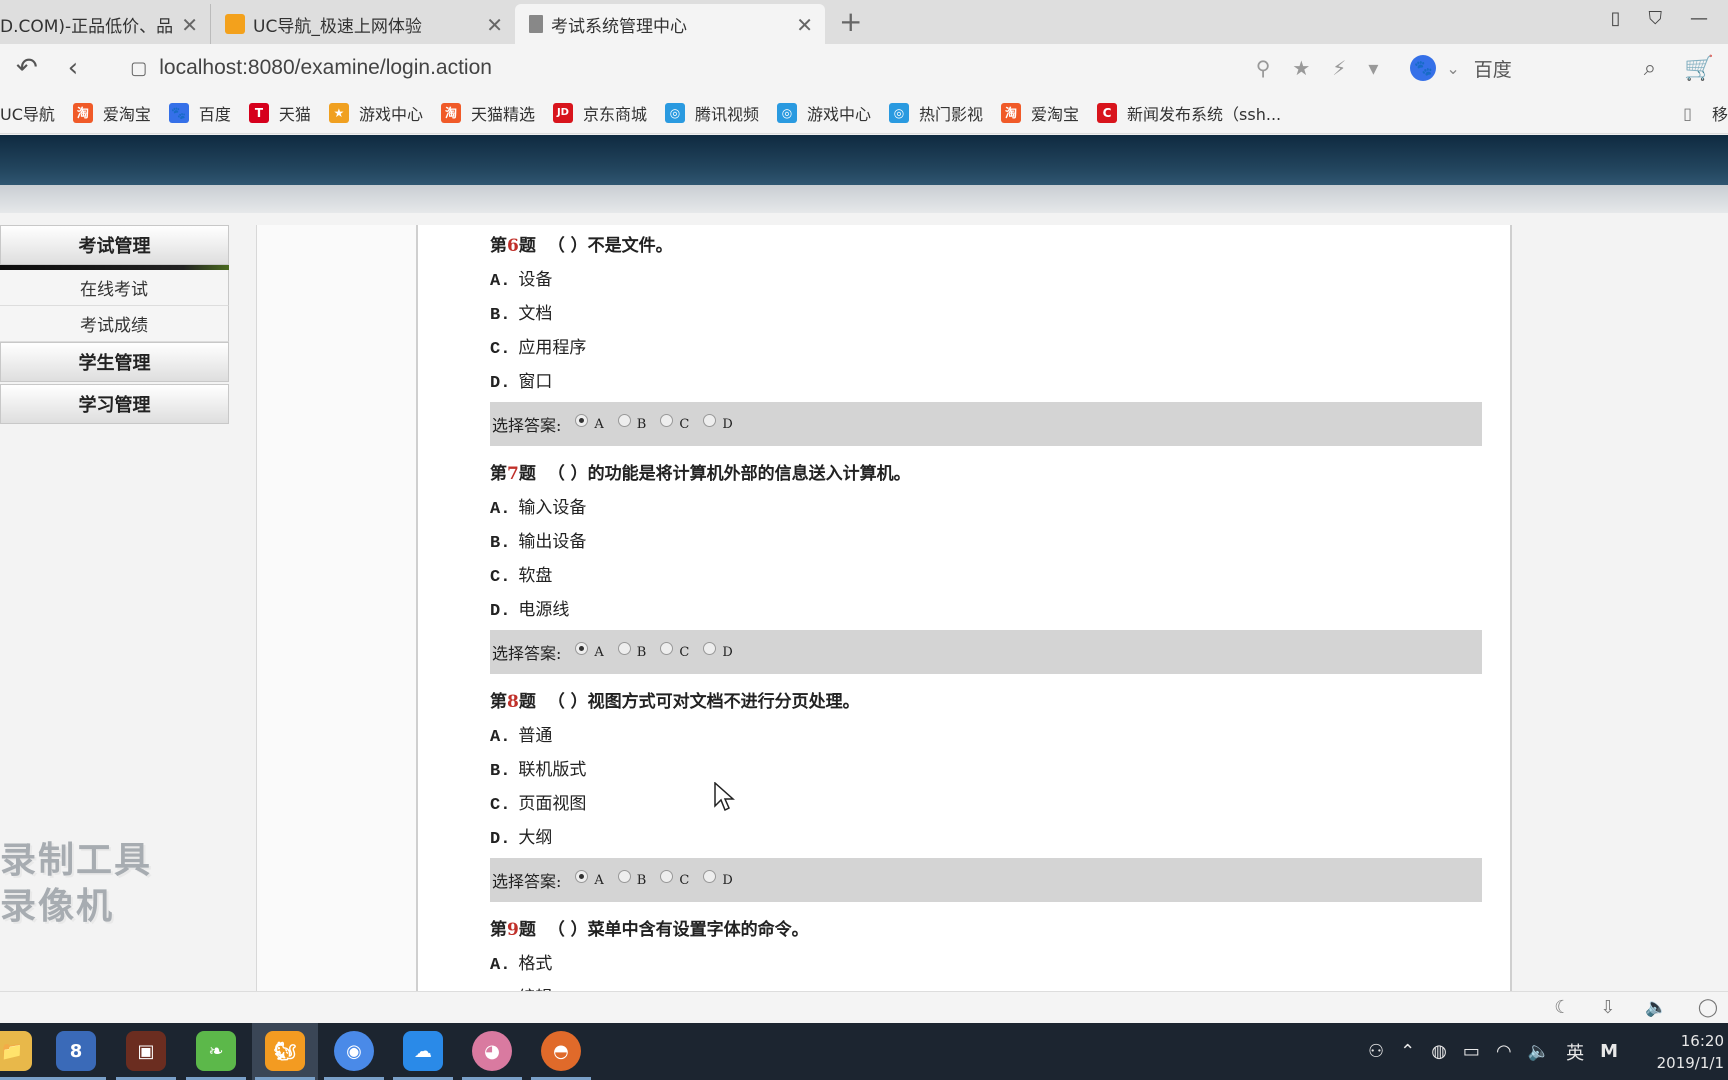 The height and width of the screenshot is (1080, 1728). I want to click on file-explorer-icon: 📁, so click(16, 1051).